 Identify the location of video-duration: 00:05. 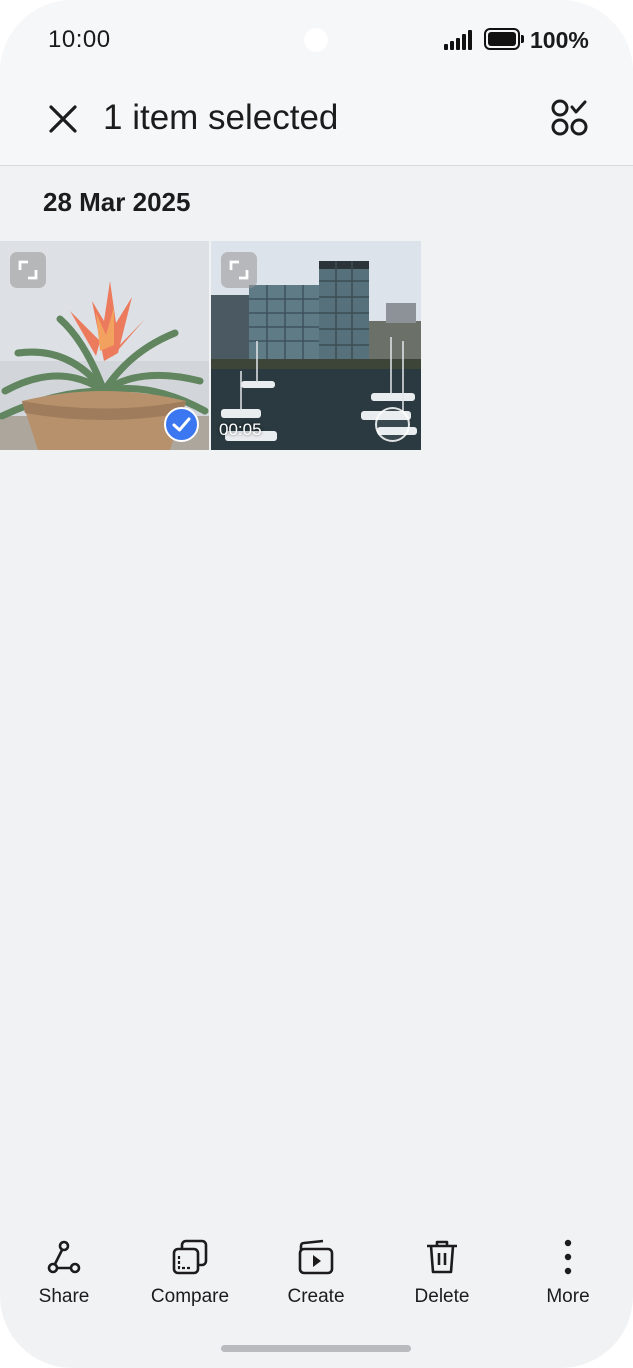
(240, 429).